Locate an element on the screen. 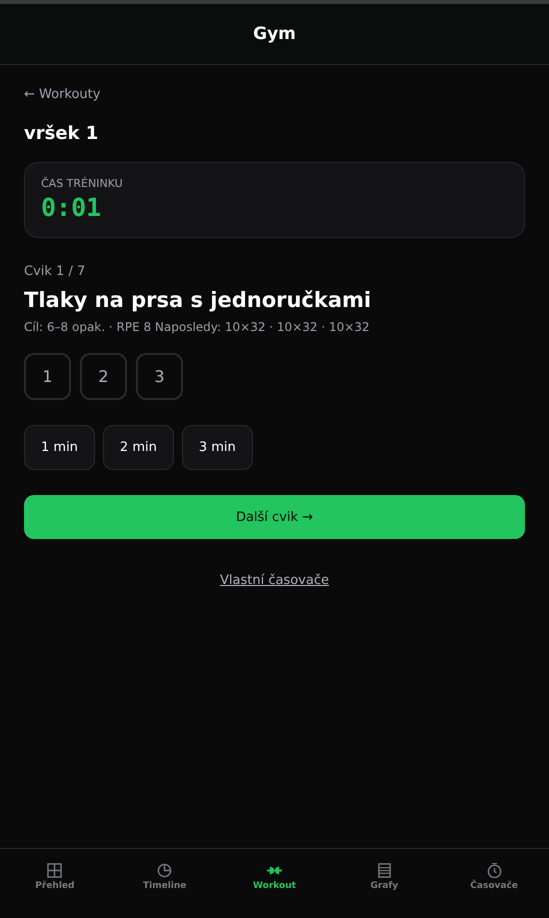 The height and width of the screenshot is (918, 549). nav-tab: Workout is located at coordinates (275, 883).